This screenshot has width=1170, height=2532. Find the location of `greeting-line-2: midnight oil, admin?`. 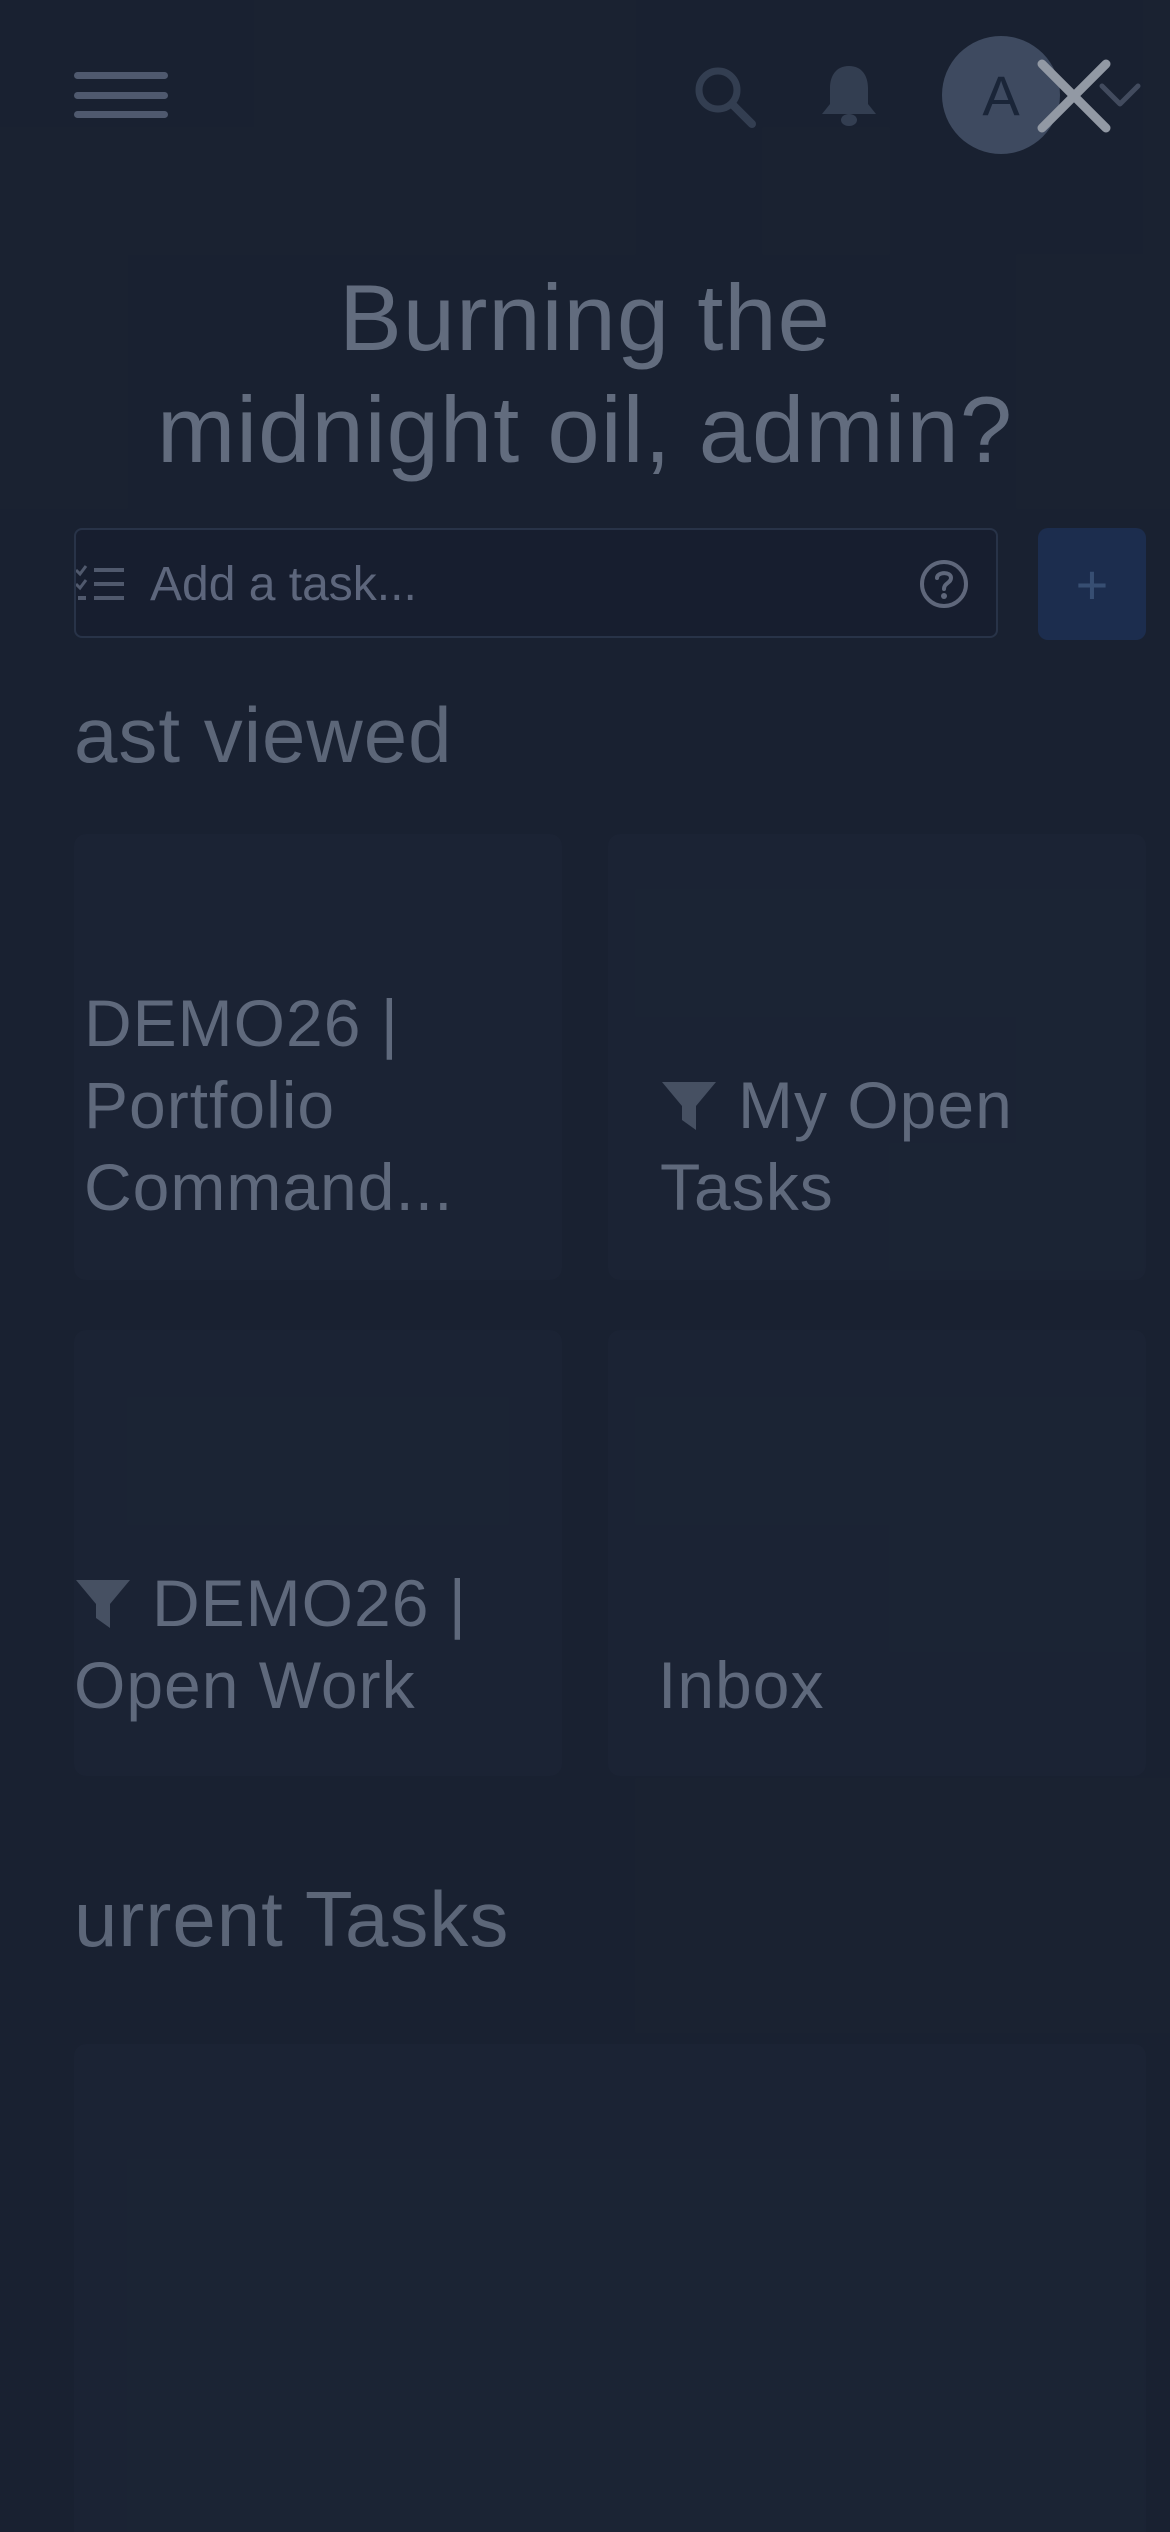

greeting-line-2: midnight oil, admin? is located at coordinates (585, 429).